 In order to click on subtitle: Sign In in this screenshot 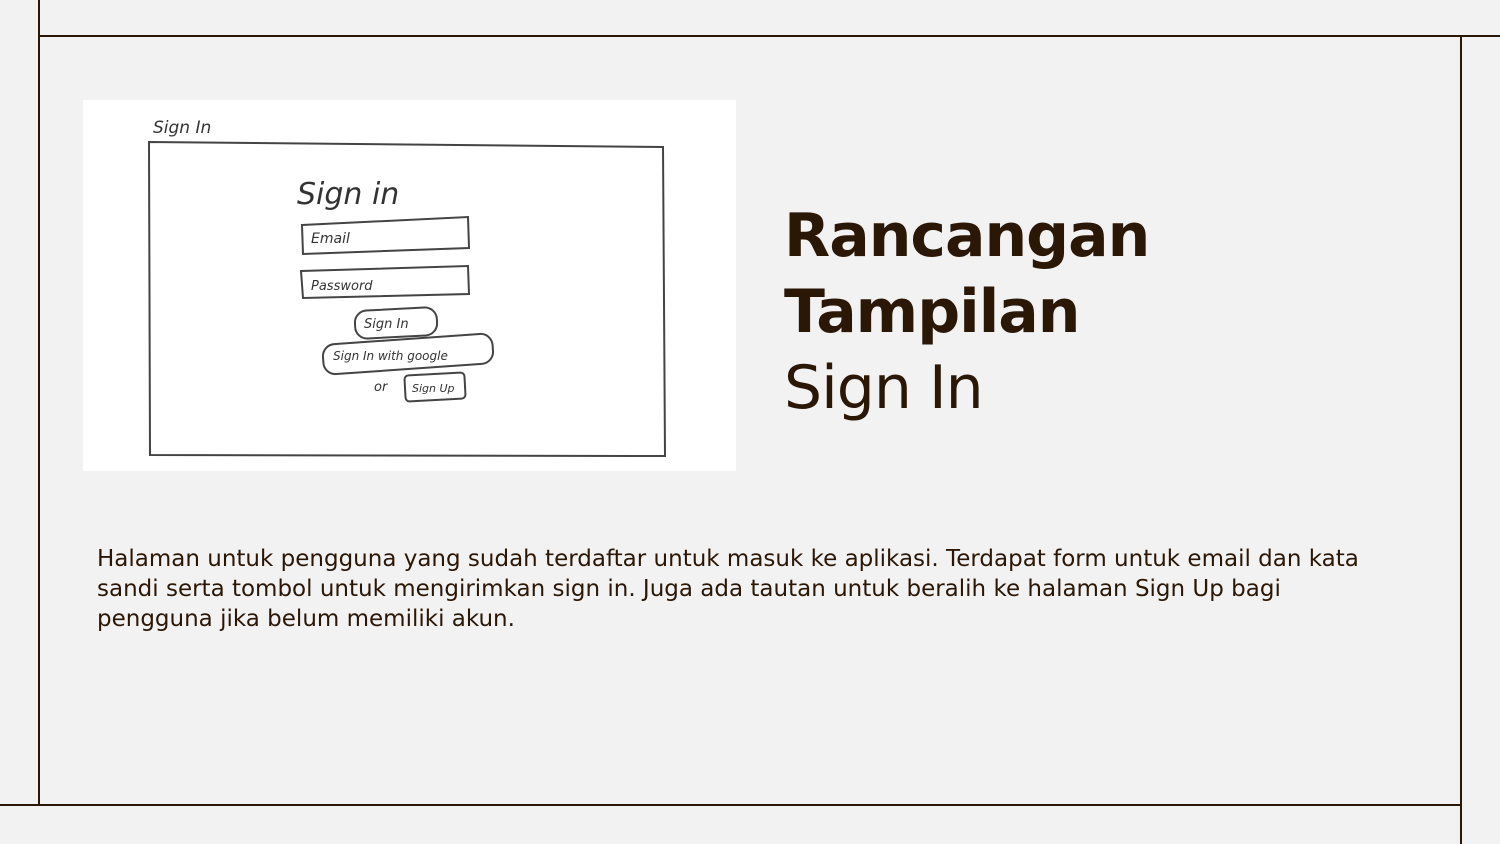, I will do `click(884, 388)`.